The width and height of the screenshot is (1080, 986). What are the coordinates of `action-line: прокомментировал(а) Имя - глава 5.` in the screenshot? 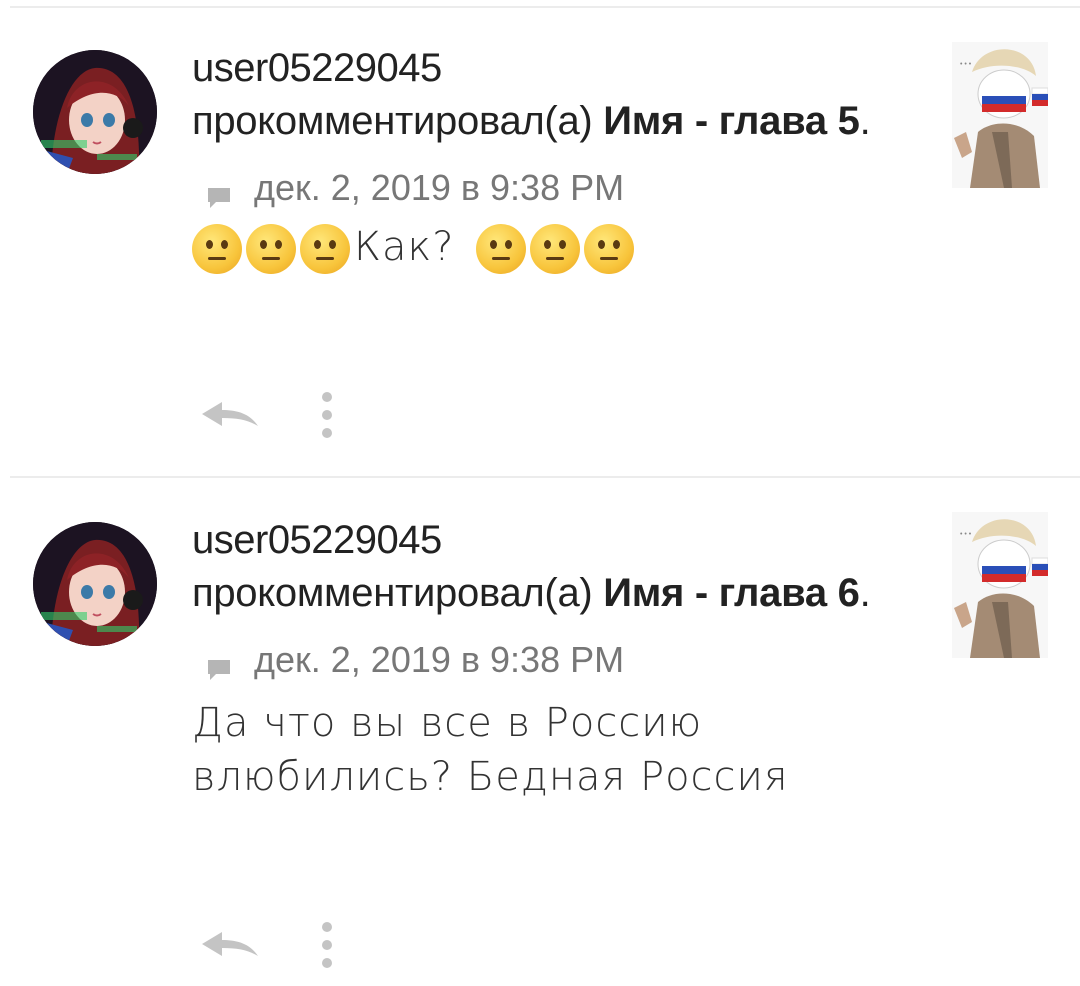 It's located at (542, 121).